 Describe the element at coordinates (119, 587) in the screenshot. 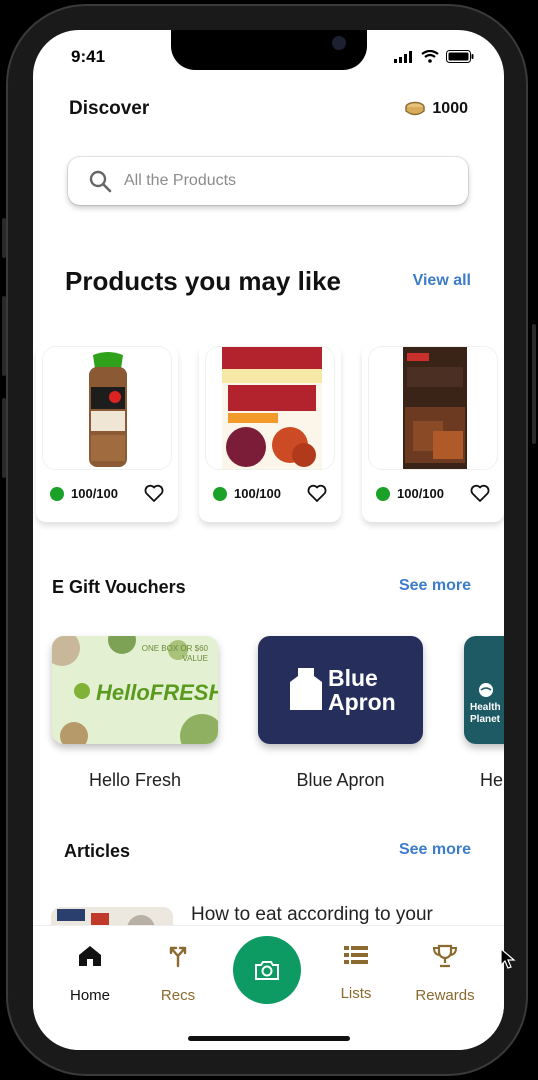

I see `vouchers-section-title: E Gift Vouchers` at that location.